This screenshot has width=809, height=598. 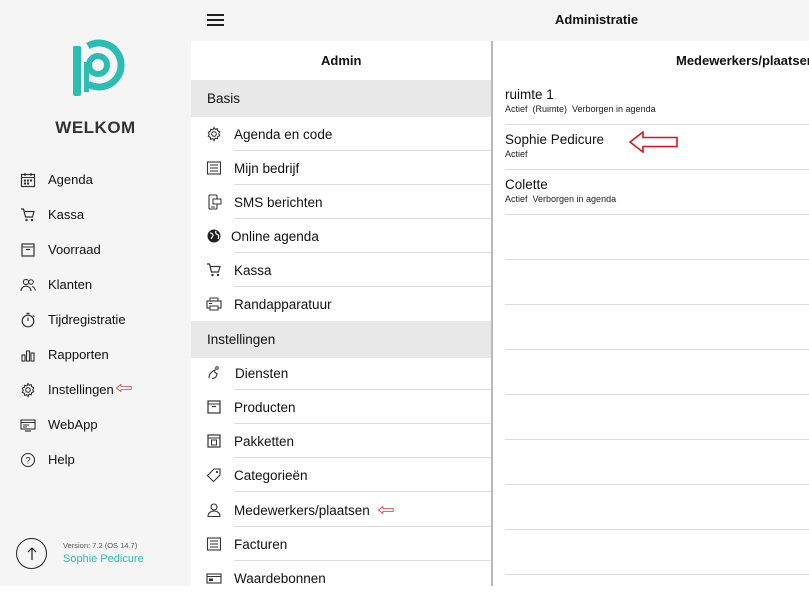 I want to click on sidebar-item-label: WebApp, so click(x=73, y=424).